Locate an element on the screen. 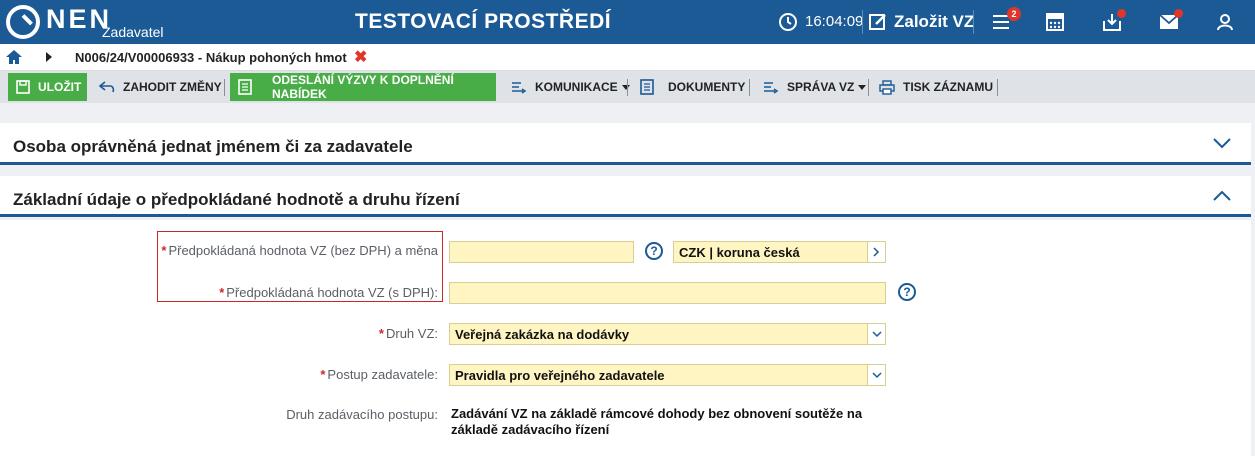 The width and height of the screenshot is (1255, 456). award-type-label: Druh zadávacího postupu: is located at coordinates (362, 414).